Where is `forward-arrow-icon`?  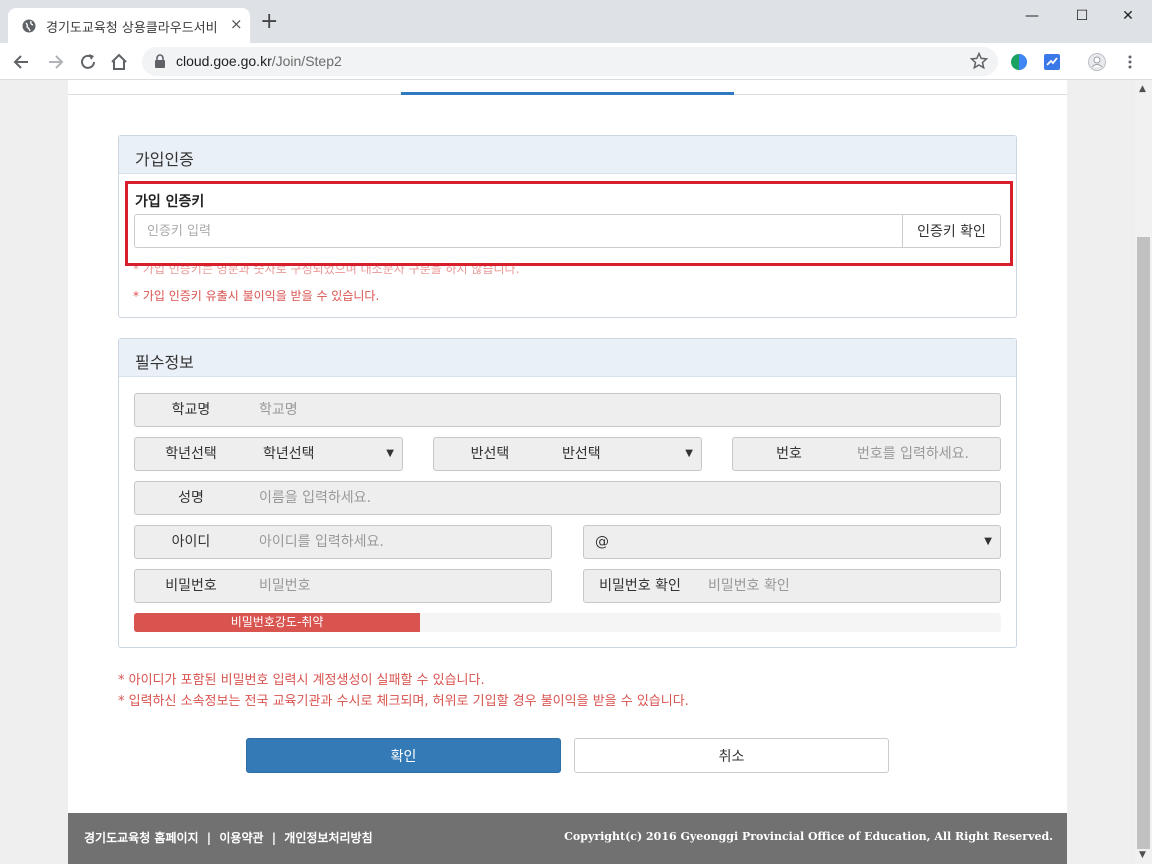
forward-arrow-icon is located at coordinates (55, 62).